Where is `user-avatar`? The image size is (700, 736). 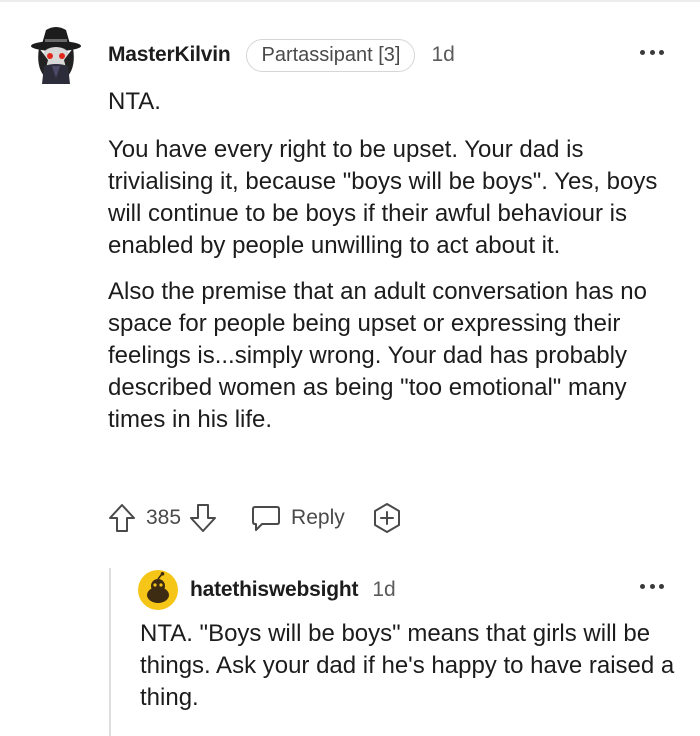 user-avatar is located at coordinates (58, 56).